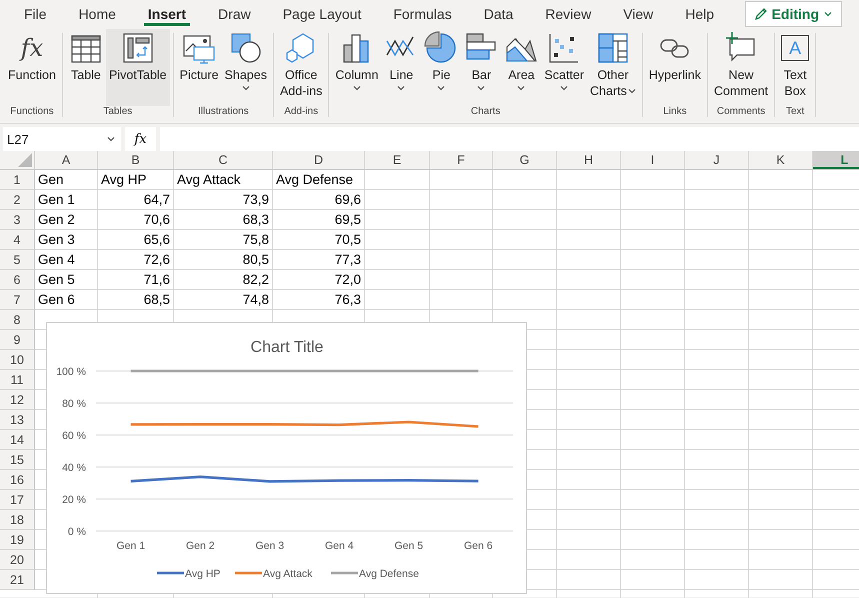 The width and height of the screenshot is (859, 598). Describe the element at coordinates (287, 574) in the screenshot. I see `legend-label: Avg Attack` at that location.